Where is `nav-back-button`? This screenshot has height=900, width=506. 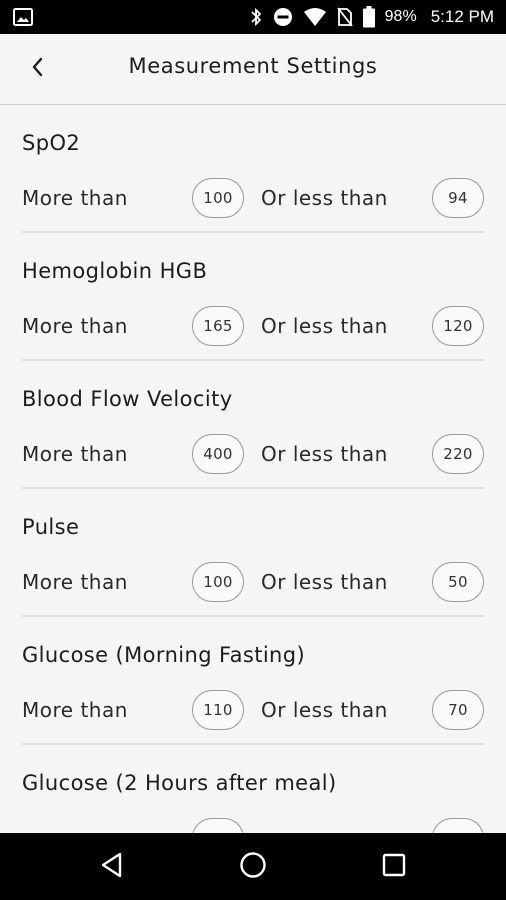 nav-back-button is located at coordinates (112, 867).